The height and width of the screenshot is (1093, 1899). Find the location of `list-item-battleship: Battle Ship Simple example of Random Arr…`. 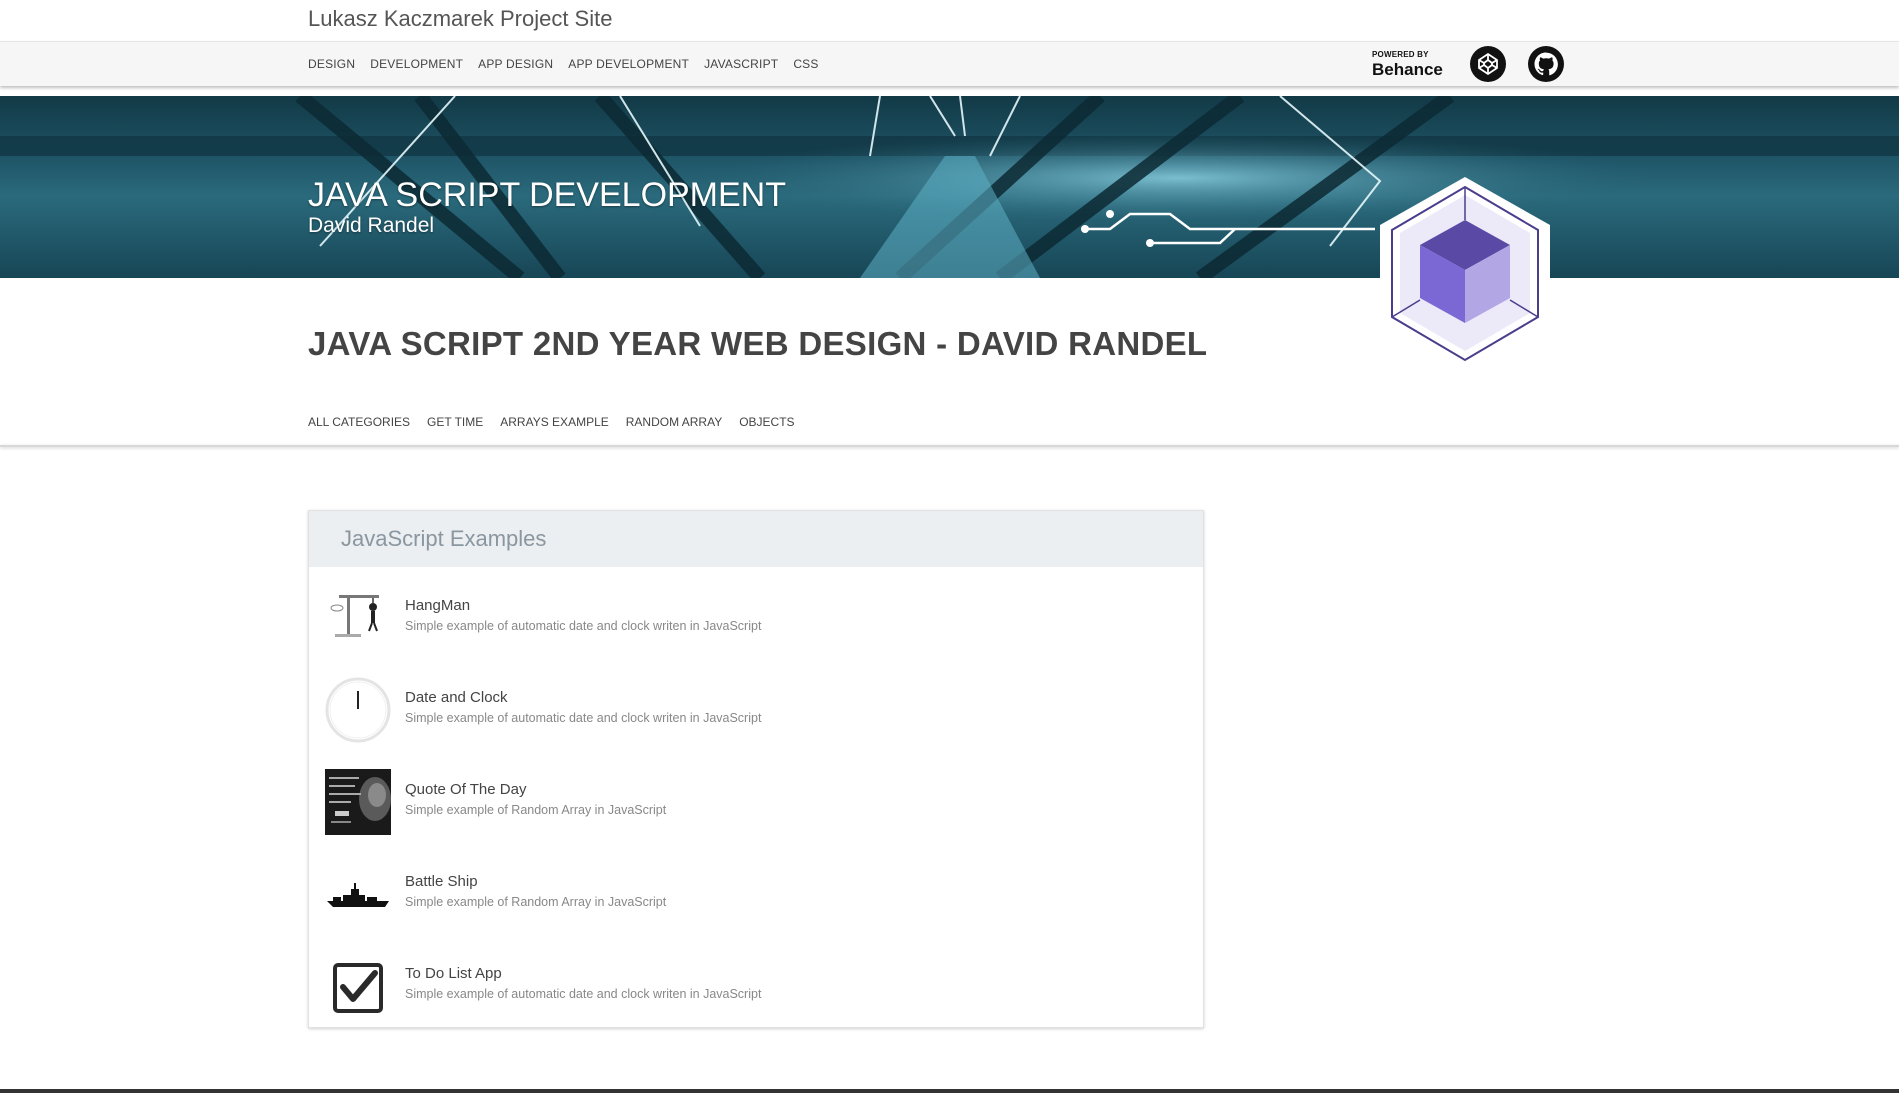

list-item-battleship: Battle Ship Simple example of Random Arr… is located at coordinates (495, 894).